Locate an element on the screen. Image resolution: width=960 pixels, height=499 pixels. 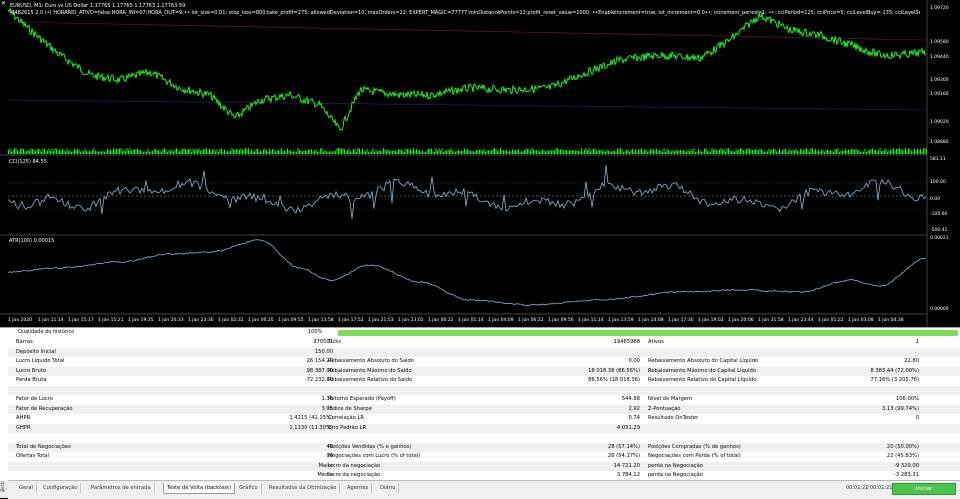
tab-4: Gráfico is located at coordinates (249, 488).